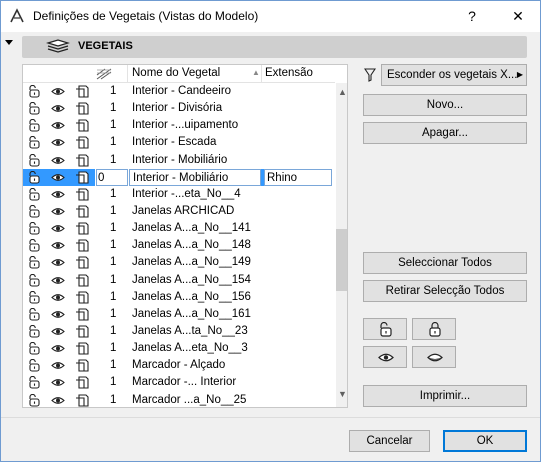 This screenshot has height=462, width=541. Describe the element at coordinates (454, 75) in the screenshot. I see `filter-dropdown: Esconder os vegetais X... ▶` at that location.